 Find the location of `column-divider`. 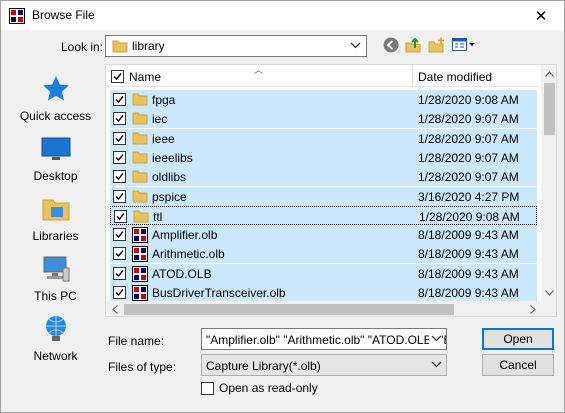

column-divider is located at coordinates (412, 76).